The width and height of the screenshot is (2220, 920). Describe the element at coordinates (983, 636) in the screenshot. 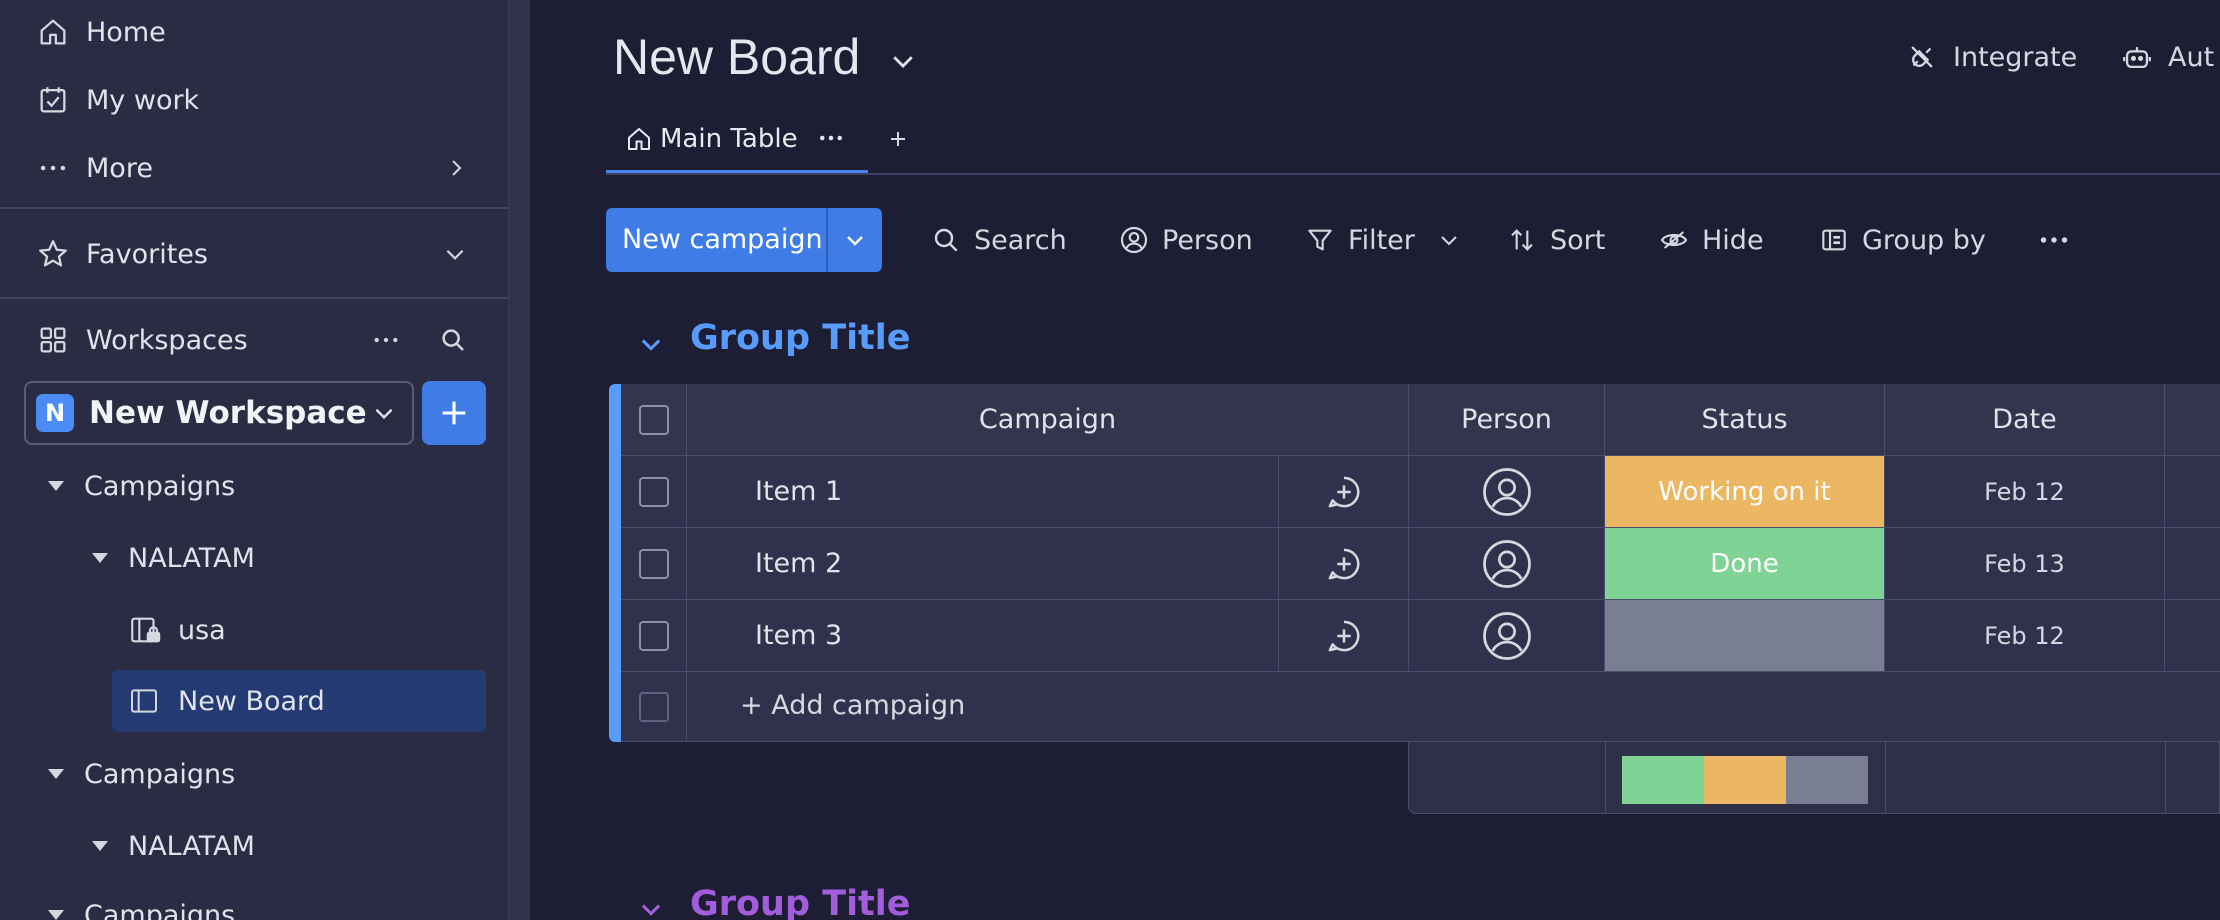

I see `table-row-item-name: Item 3` at that location.